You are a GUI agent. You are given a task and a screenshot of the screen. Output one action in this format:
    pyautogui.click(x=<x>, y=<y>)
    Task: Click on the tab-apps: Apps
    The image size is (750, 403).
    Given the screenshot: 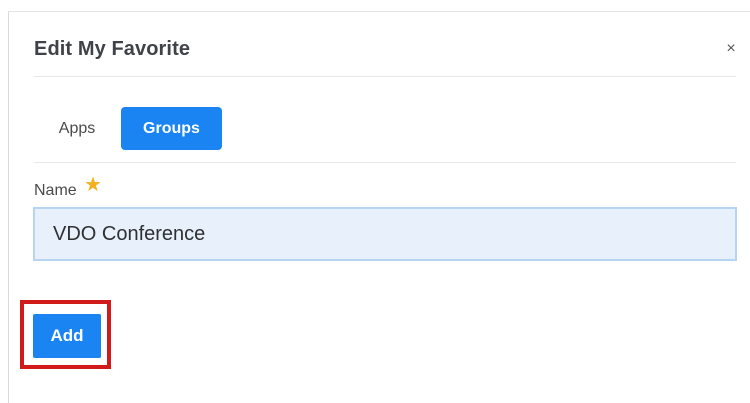 What is the action you would take?
    pyautogui.click(x=77, y=128)
    